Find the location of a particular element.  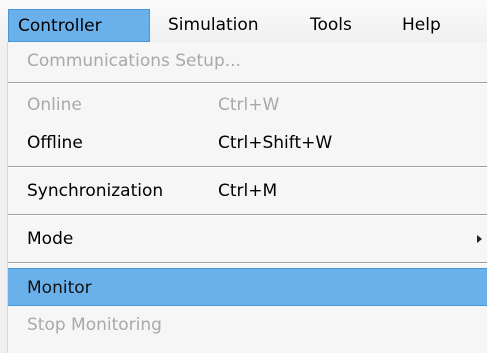

menu-item-offline-shortcut: Ctrl+Shift+W is located at coordinates (275, 143).